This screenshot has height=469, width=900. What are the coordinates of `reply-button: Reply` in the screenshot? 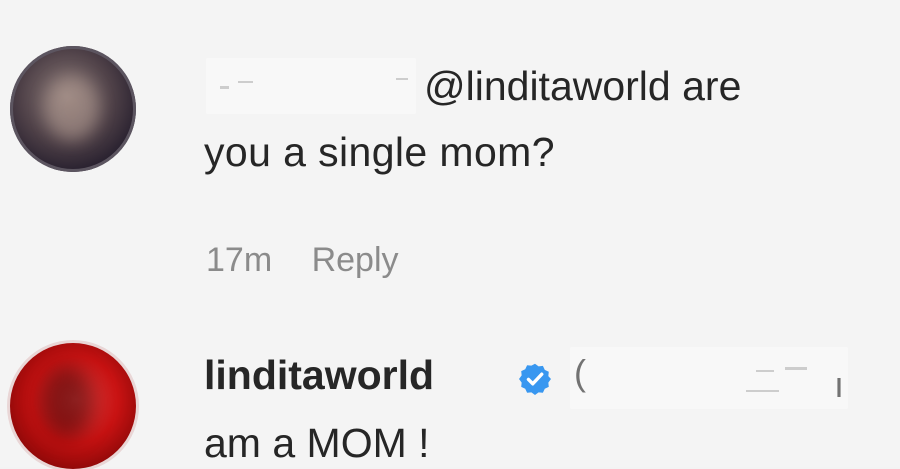 It's located at (355, 260).